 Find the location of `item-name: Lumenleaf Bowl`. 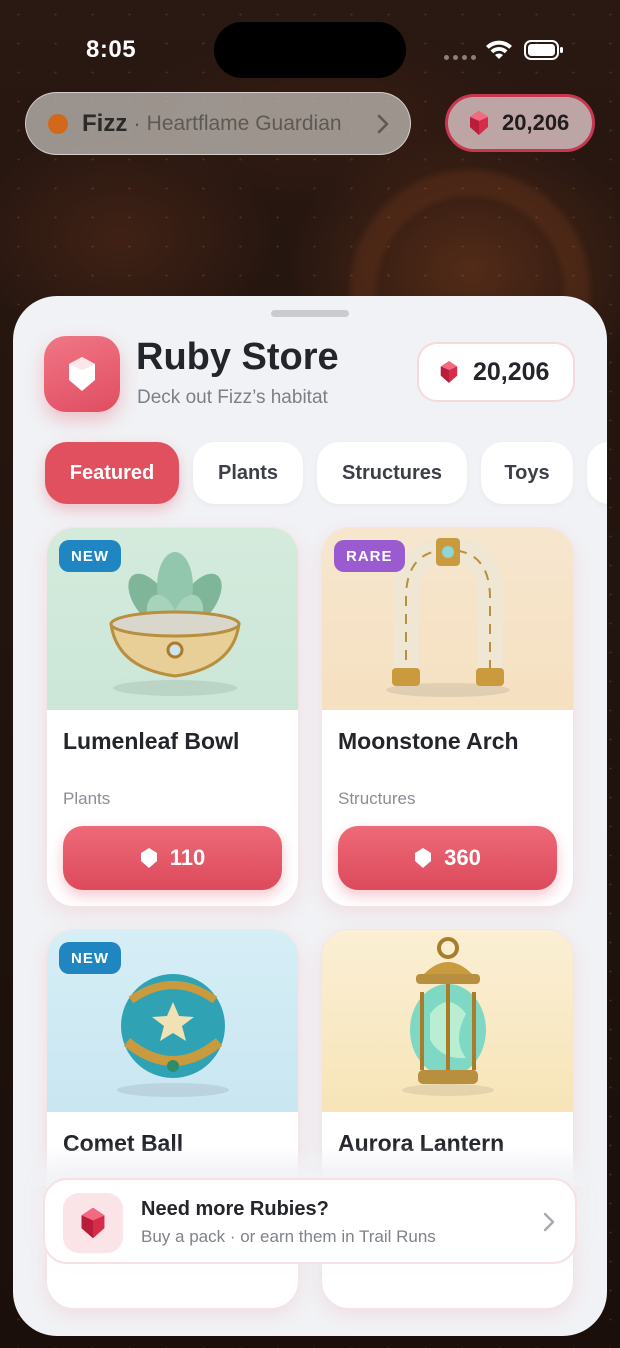

item-name: Lumenleaf Bowl is located at coordinates (151, 741).